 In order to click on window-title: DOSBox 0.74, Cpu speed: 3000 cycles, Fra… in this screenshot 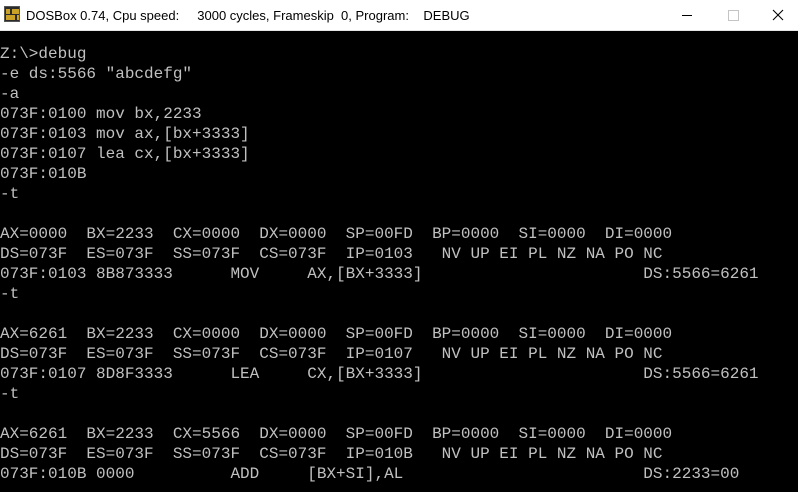, I will do `click(248, 15)`.